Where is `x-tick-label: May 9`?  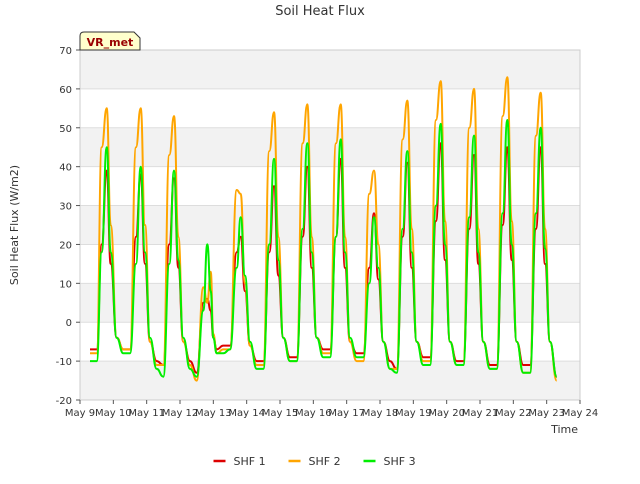 x-tick-label: May 9 is located at coordinates (80, 413).